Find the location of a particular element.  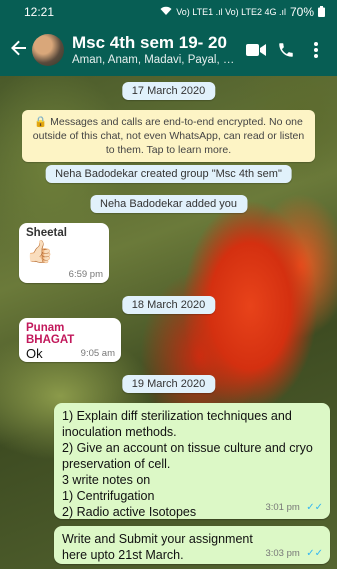

sender-name: Punam BHAGAT is located at coordinates (50, 334).